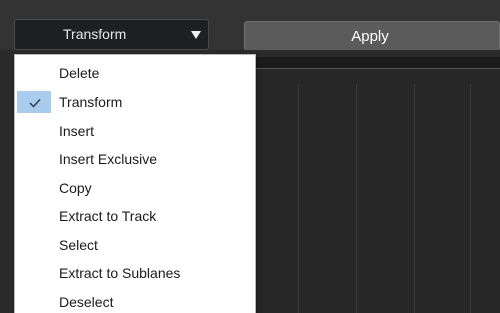 Image resolution: width=500 pixels, height=313 pixels. I want to click on apply-button: Apply, so click(372, 36).